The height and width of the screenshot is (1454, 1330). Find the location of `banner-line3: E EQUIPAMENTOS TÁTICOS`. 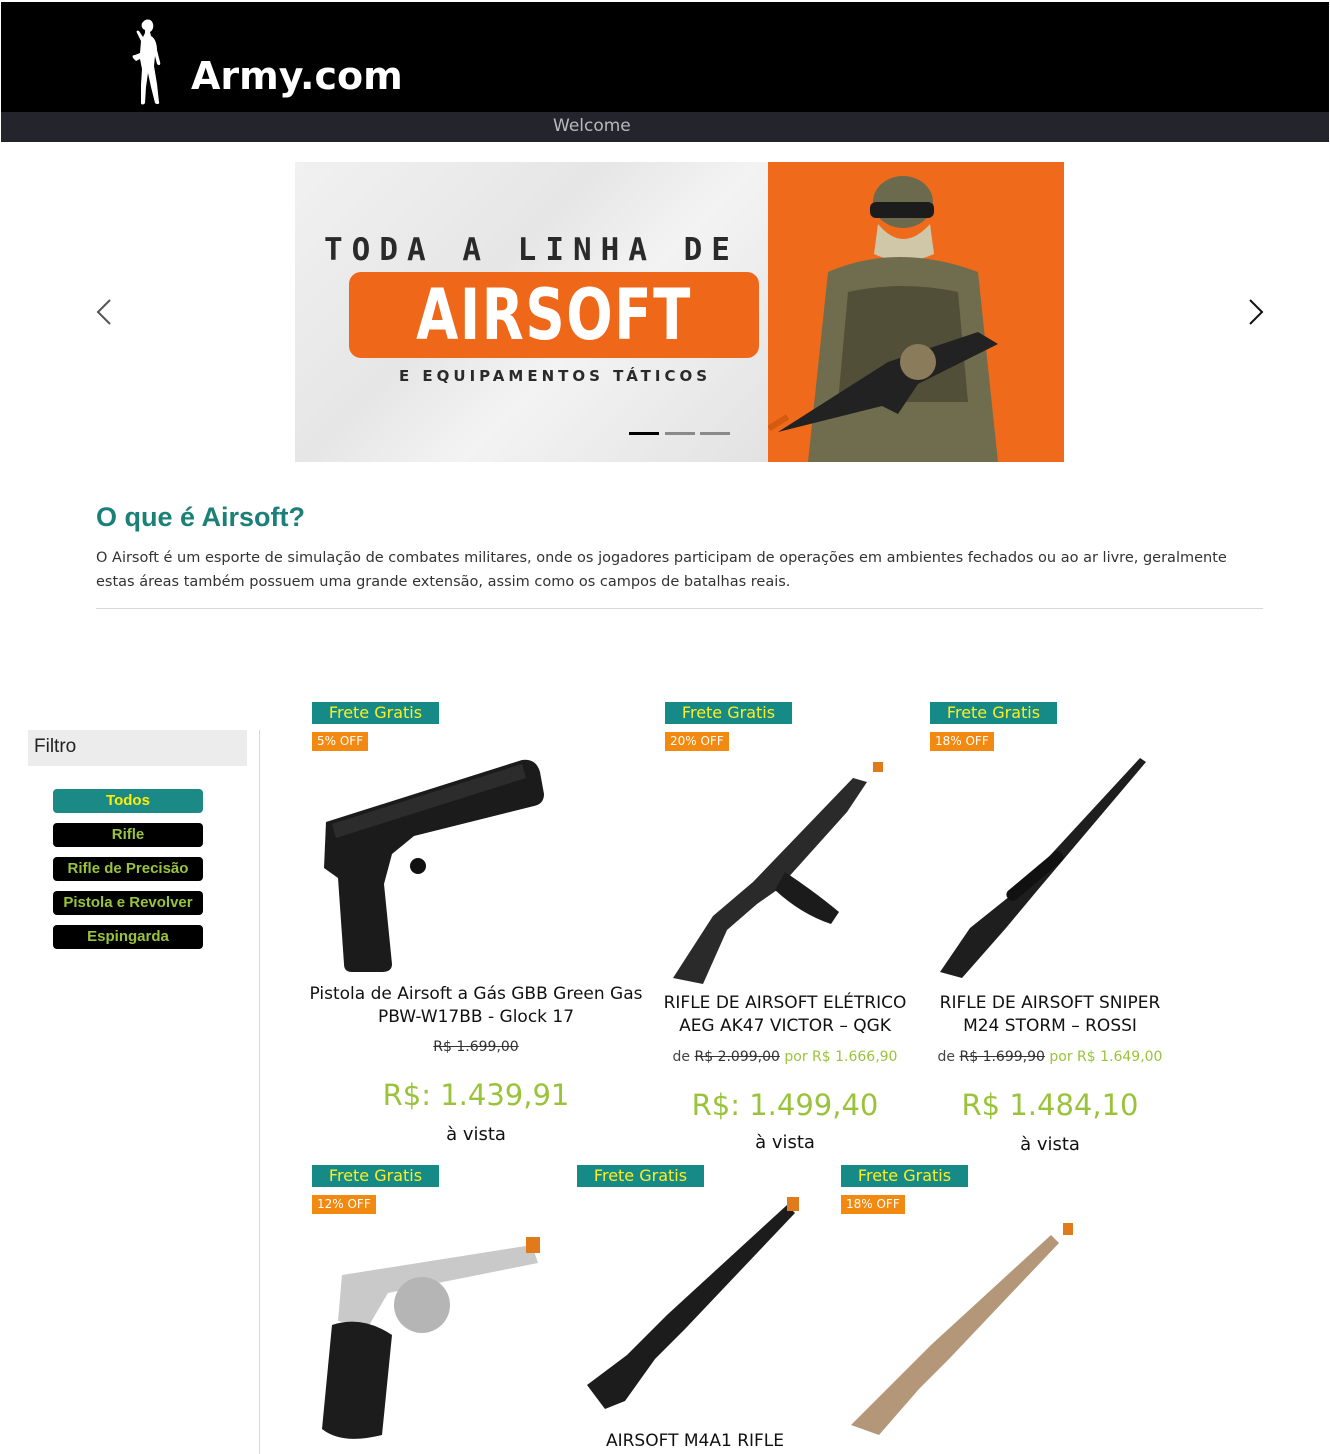

banner-line3: E EQUIPAMENTOS TÁTICOS is located at coordinates (555, 376).